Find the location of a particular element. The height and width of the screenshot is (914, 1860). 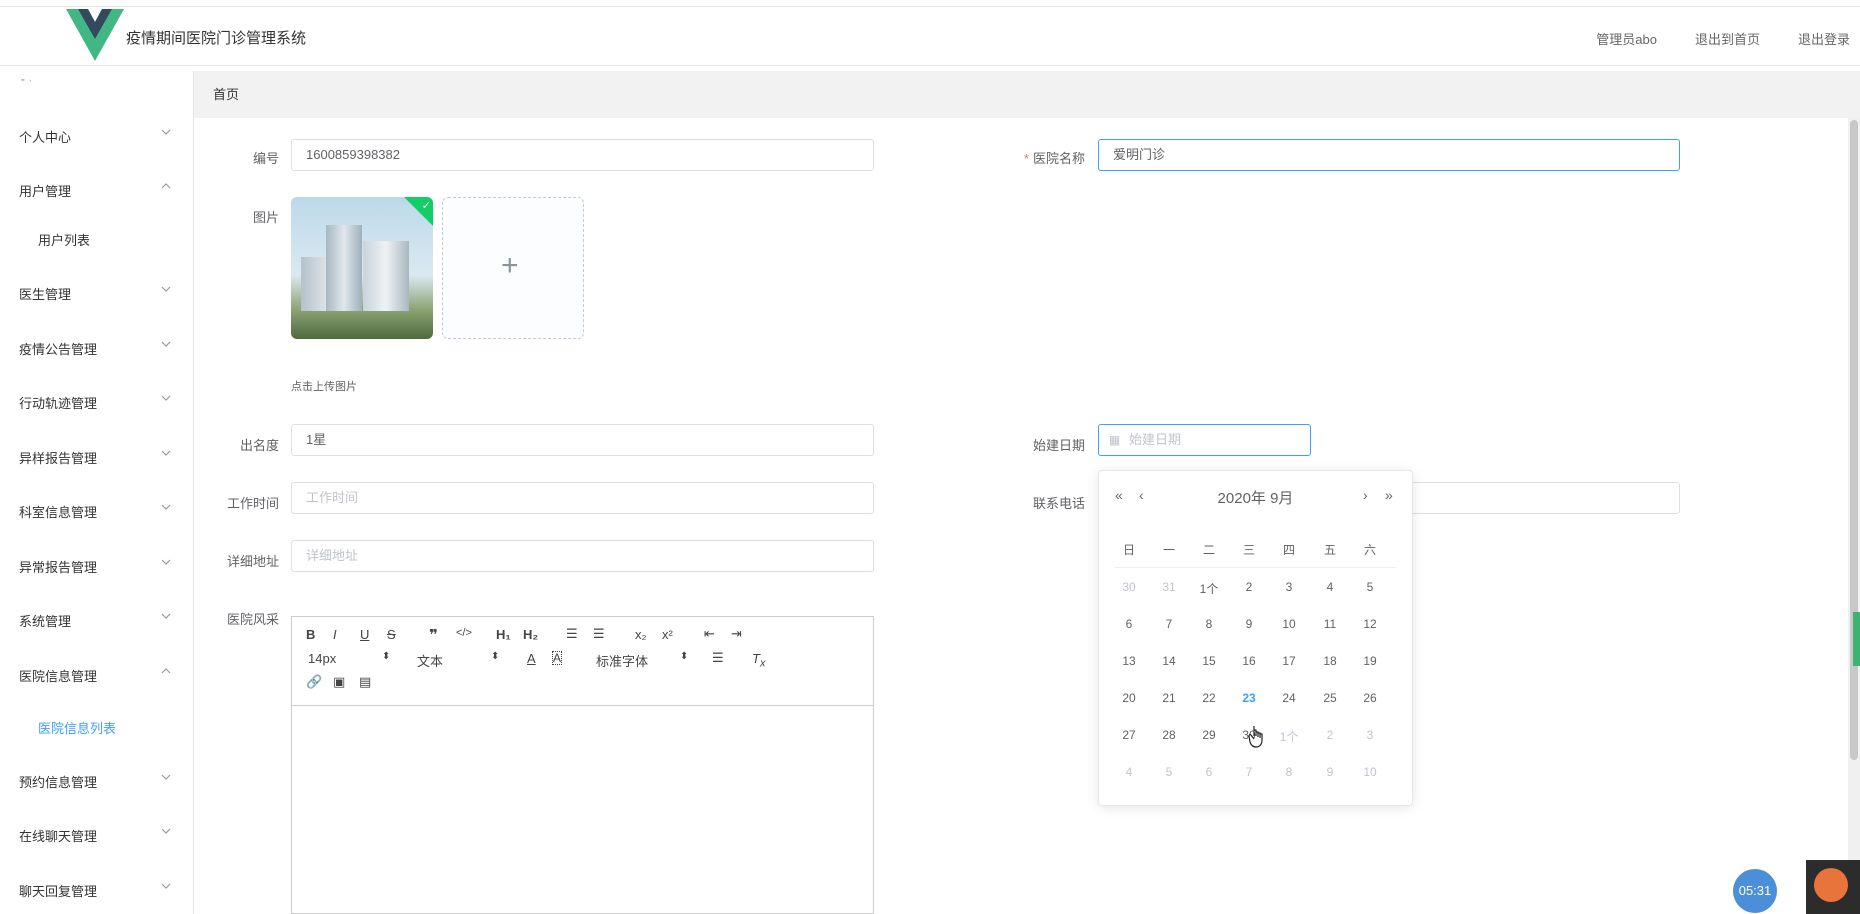

calendar-day: 11 is located at coordinates (1330, 624).